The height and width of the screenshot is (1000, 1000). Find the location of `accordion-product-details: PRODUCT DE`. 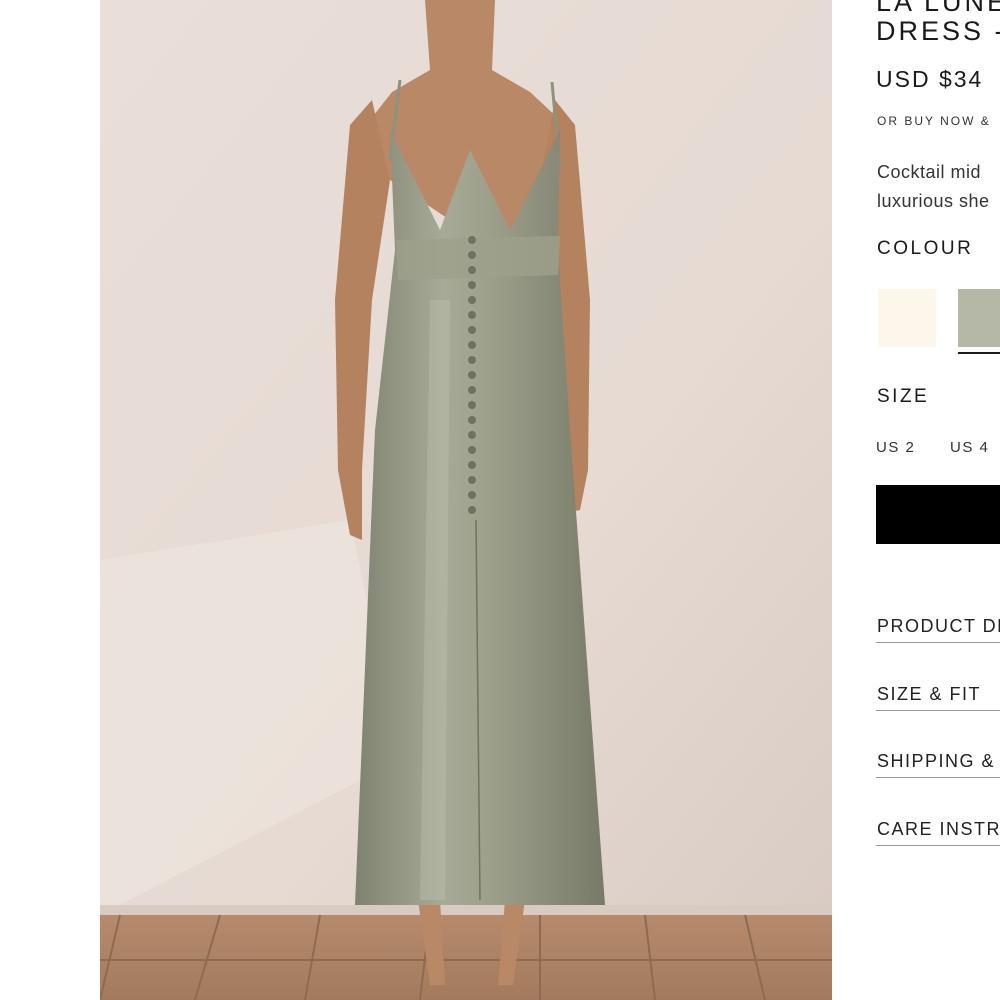

accordion-product-details: PRODUCT DE is located at coordinates (938, 629).